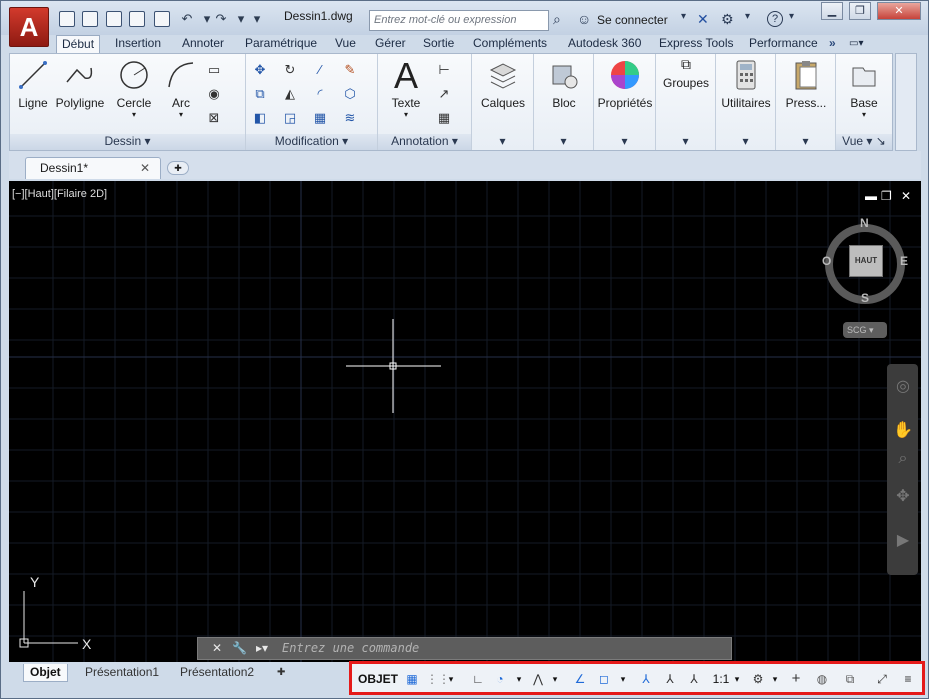 The height and width of the screenshot is (699, 929). I want to click on stretch-icon: ◧, so click(260, 118).